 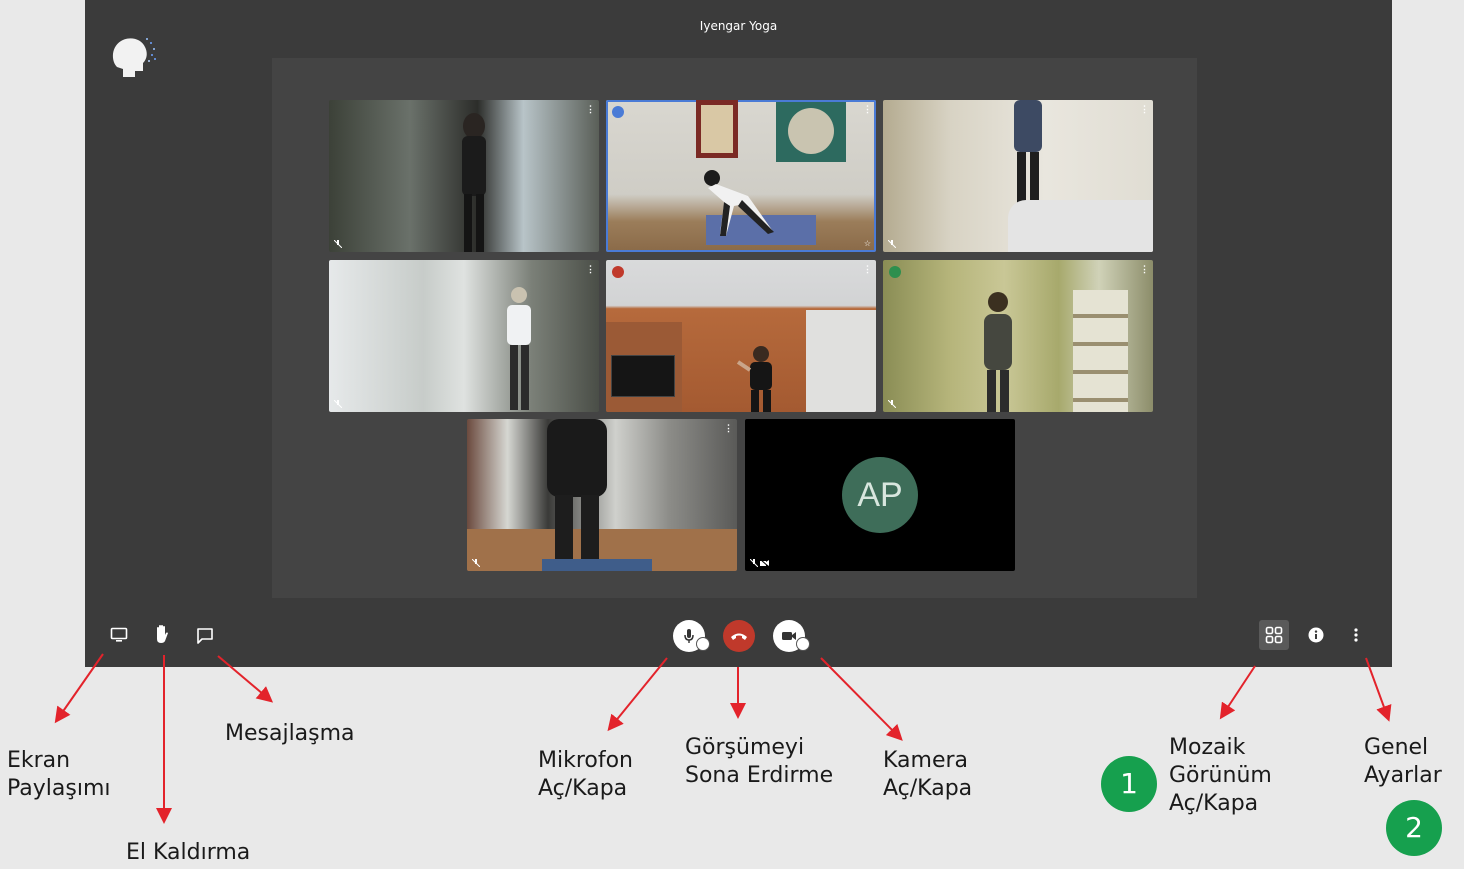 What do you see at coordinates (1403, 761) in the screenshot?
I see `label-settings: Genel Ayarlar` at bounding box center [1403, 761].